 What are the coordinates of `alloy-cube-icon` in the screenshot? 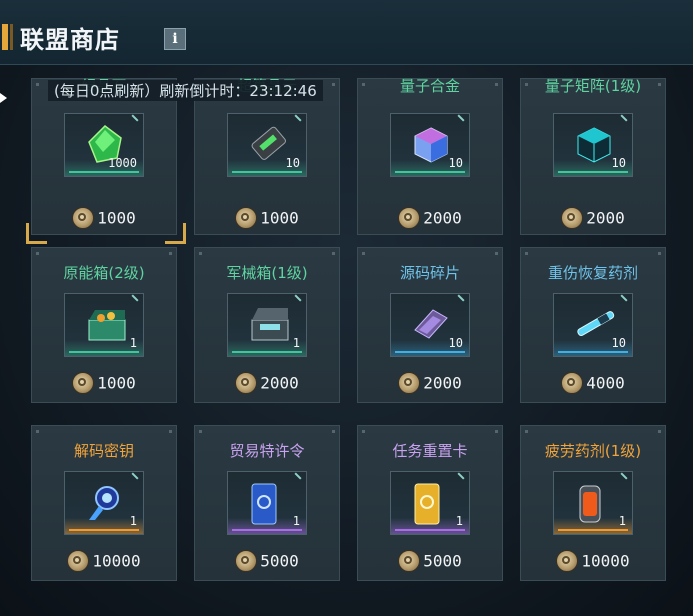 It's located at (431, 146).